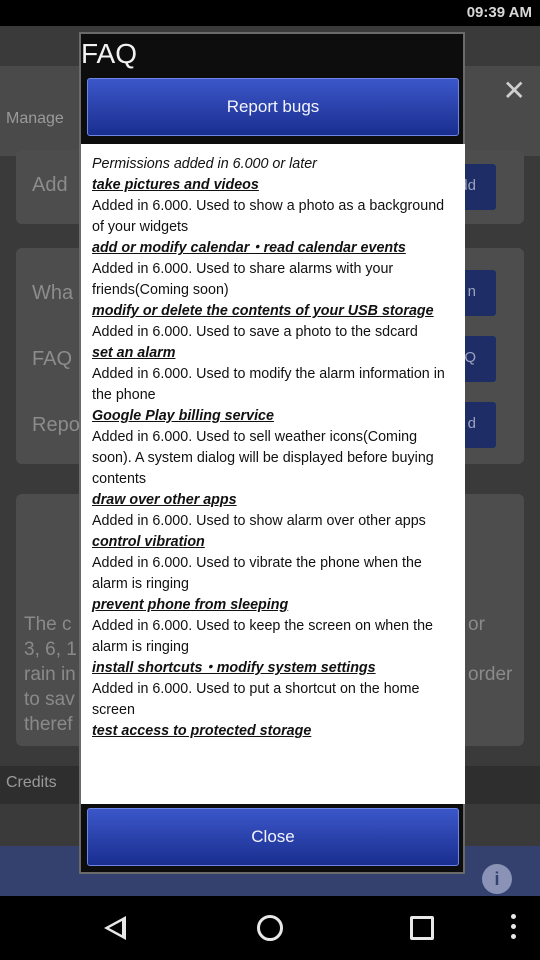 The height and width of the screenshot is (960, 540). What do you see at coordinates (50, 185) in the screenshot?
I see `background-row-label: Add` at bounding box center [50, 185].